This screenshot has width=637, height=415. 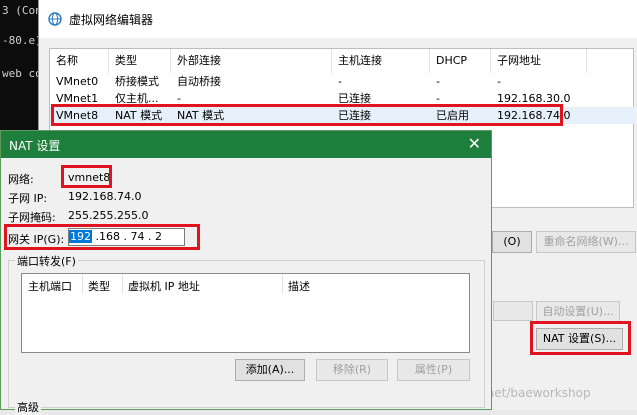 I want to click on console-line: -80.e), so click(x=22, y=40).